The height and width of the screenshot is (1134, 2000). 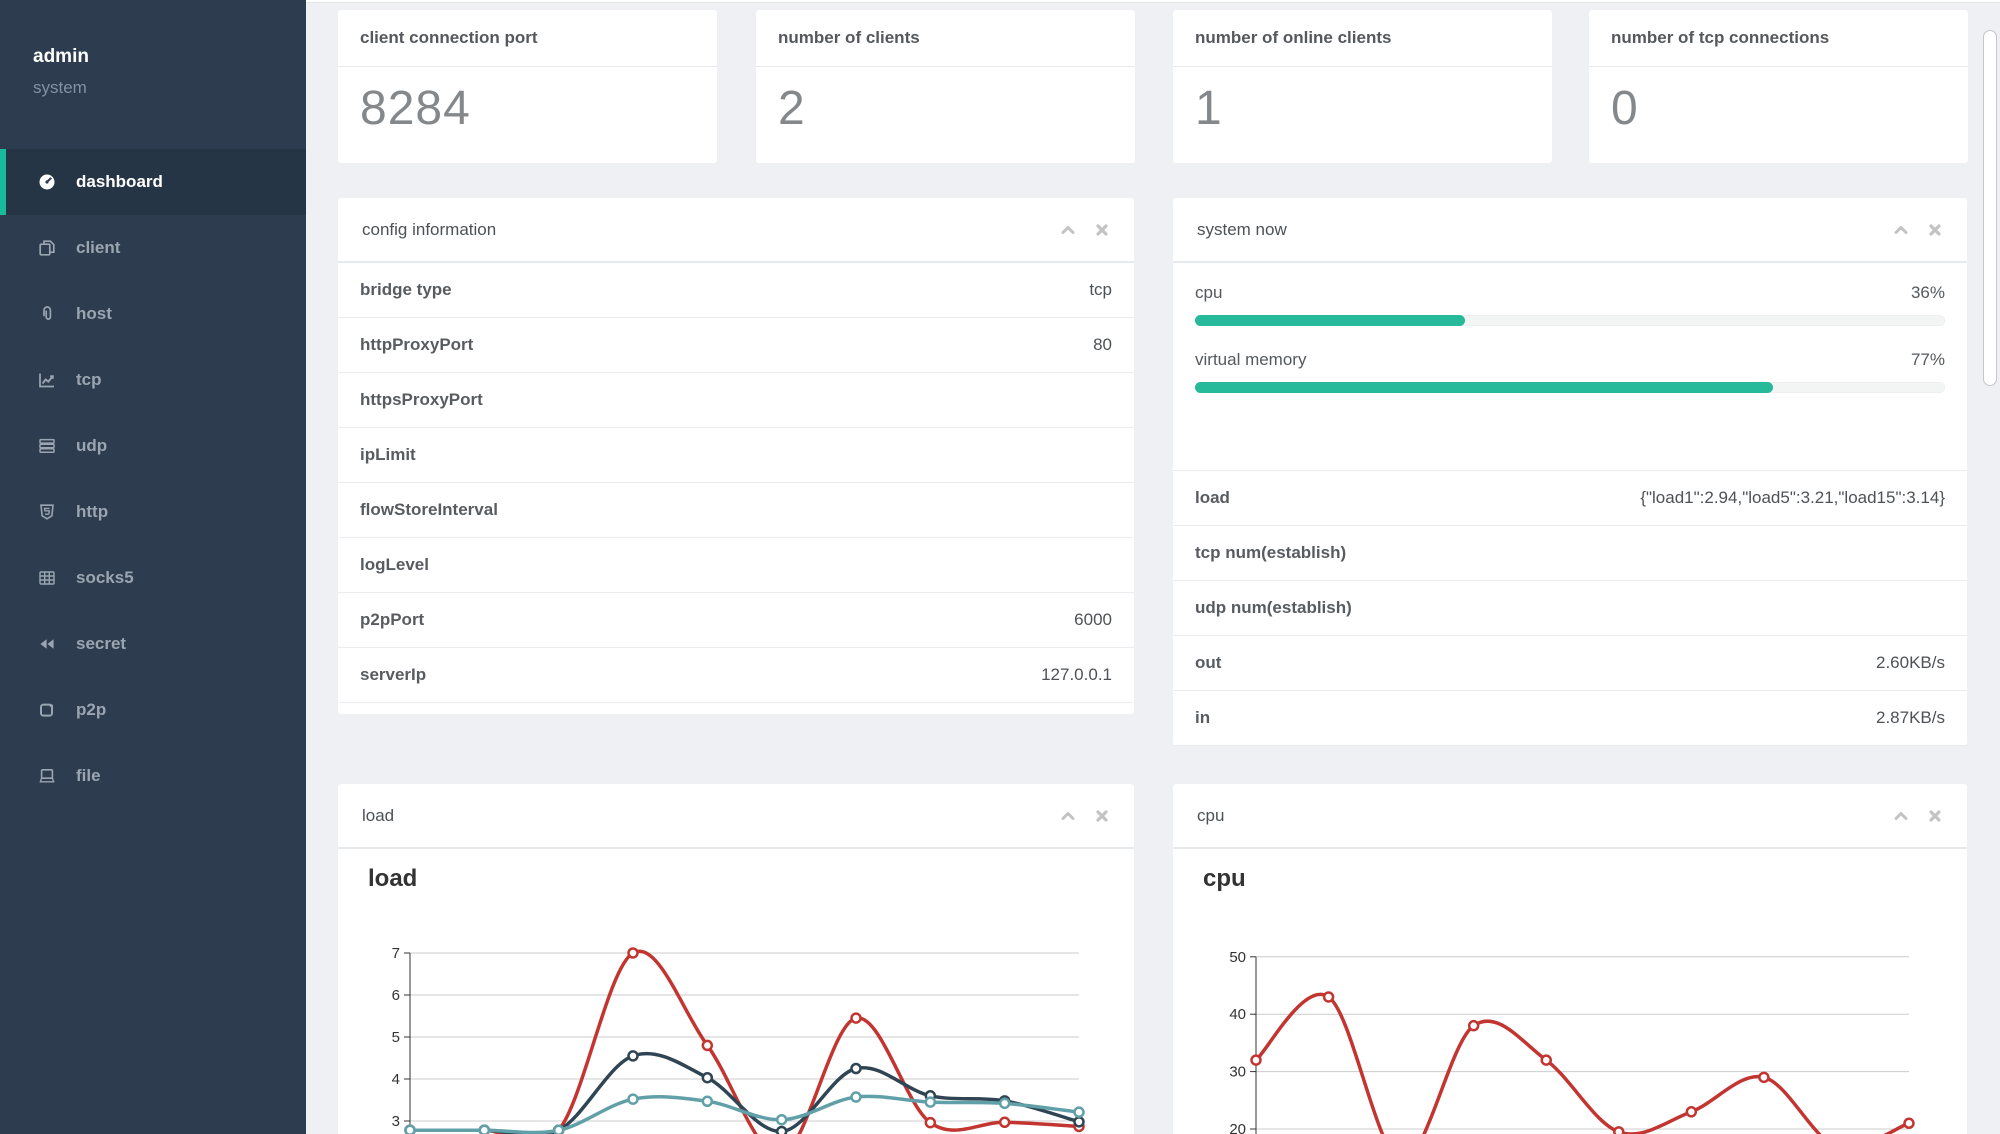 I want to click on chart-title: load, so click(x=393, y=878).